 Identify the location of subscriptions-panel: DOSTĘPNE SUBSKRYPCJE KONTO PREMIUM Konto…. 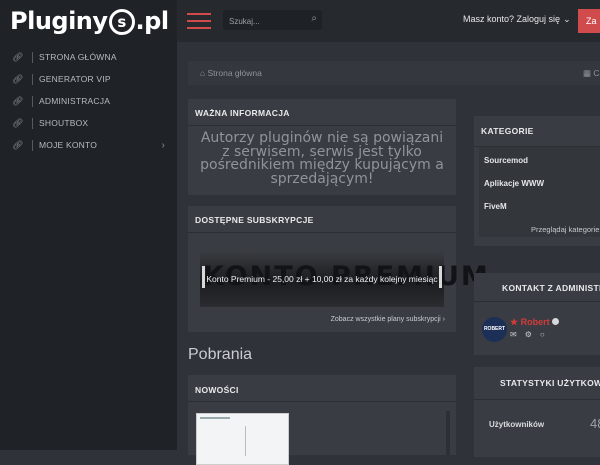
(338, 269).